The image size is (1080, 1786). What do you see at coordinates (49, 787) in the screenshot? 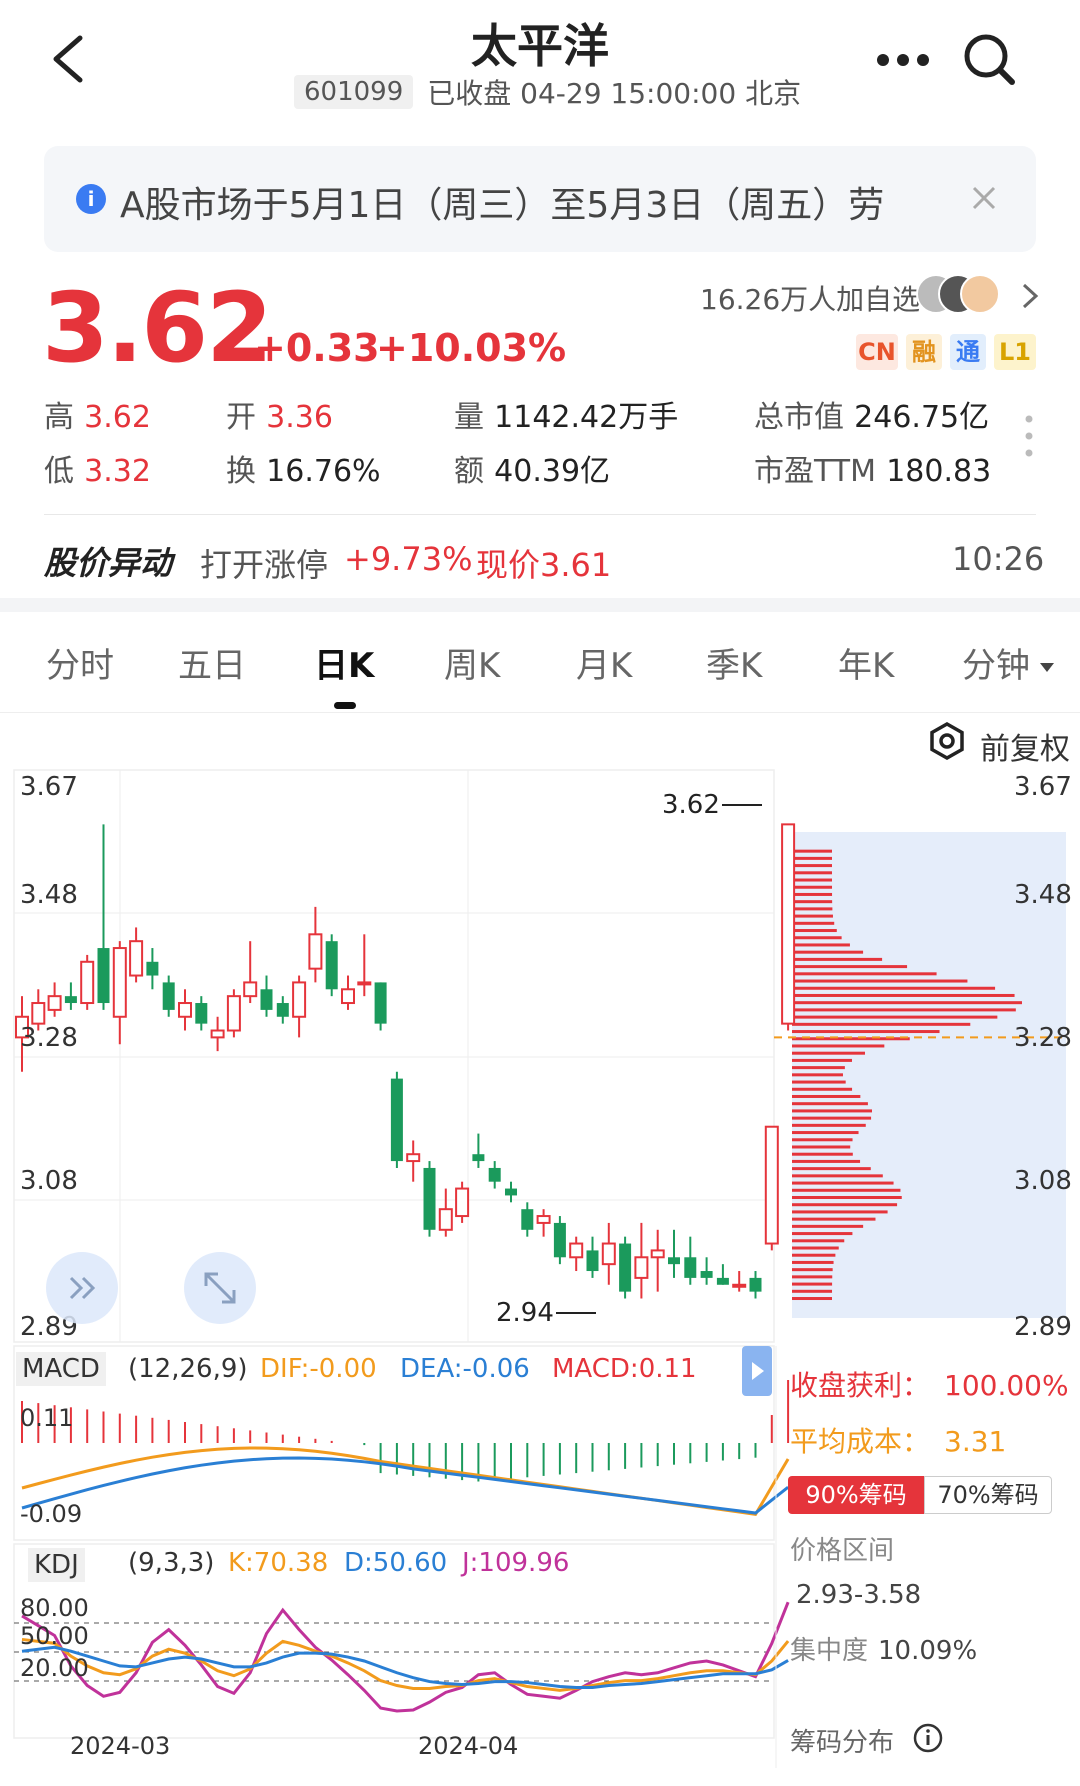
I see `price-axis-left-0: 3.67` at bounding box center [49, 787].